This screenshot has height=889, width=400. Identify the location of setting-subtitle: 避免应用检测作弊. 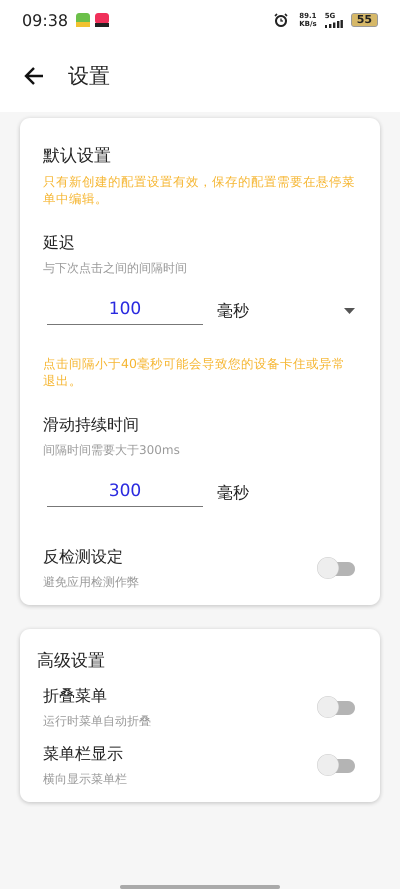
(91, 582).